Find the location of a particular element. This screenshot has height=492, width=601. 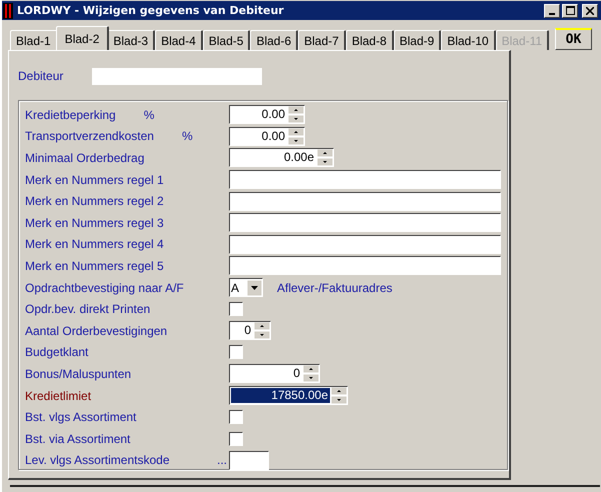

tab: Blad-1 is located at coordinates (34, 40).